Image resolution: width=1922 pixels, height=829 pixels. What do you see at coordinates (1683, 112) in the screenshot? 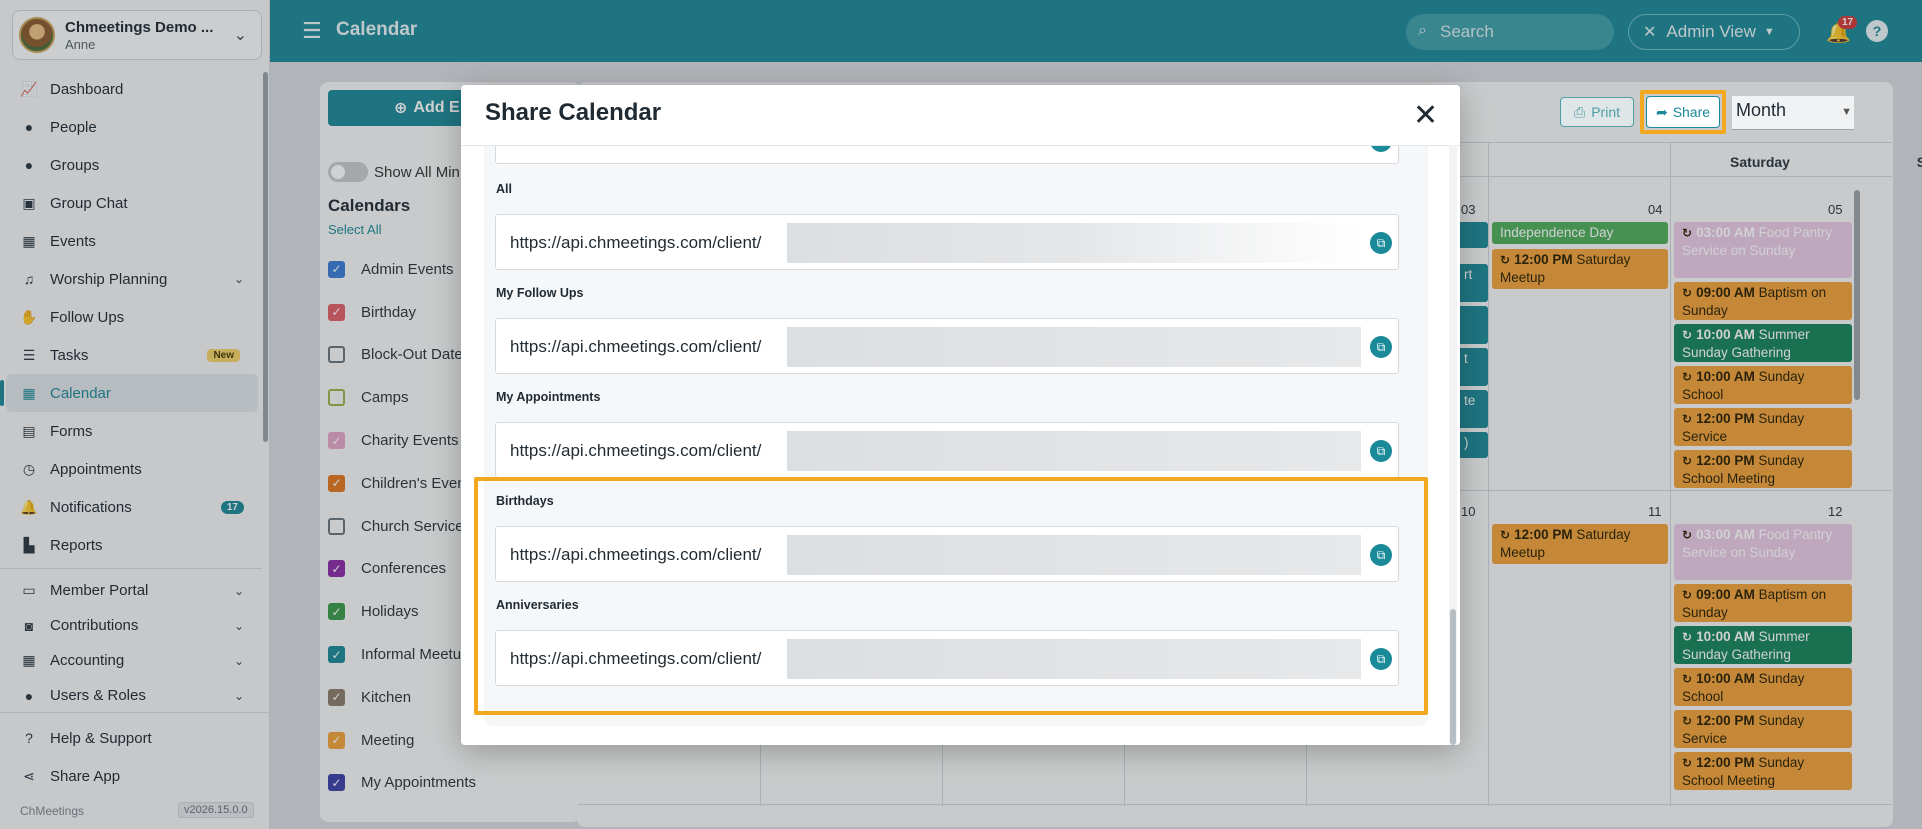
I see `share-button: ➦ Share` at bounding box center [1683, 112].